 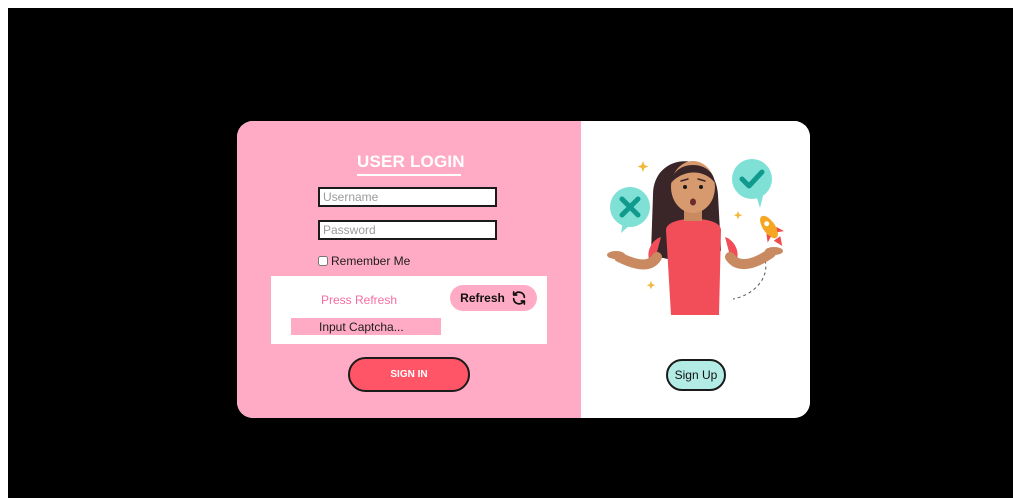 What do you see at coordinates (630, 210) in the screenshot?
I see `cross-bubble-icon` at bounding box center [630, 210].